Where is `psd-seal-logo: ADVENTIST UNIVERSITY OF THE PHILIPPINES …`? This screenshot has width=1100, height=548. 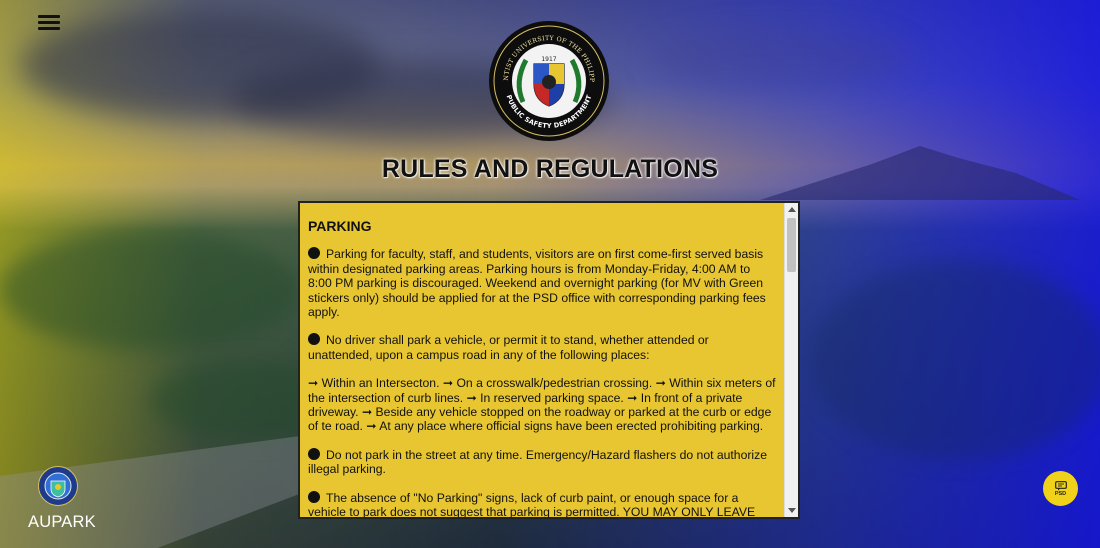 psd-seal-logo: ADVENTIST UNIVERSITY OF THE PHILIPPINES … is located at coordinates (547, 78).